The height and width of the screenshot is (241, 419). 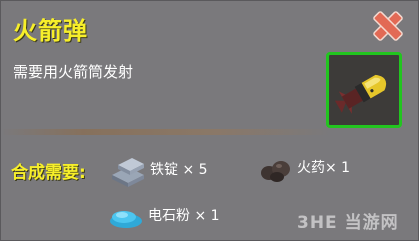 I want to click on item-title: 火箭弹, so click(x=50, y=31).